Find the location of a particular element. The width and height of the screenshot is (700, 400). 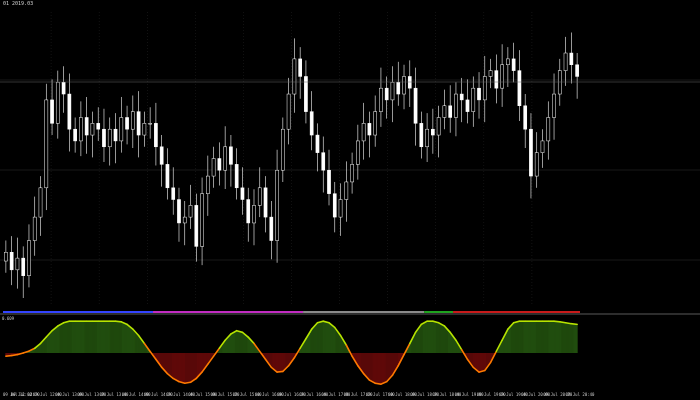

session-bar is located at coordinates (291, 312).